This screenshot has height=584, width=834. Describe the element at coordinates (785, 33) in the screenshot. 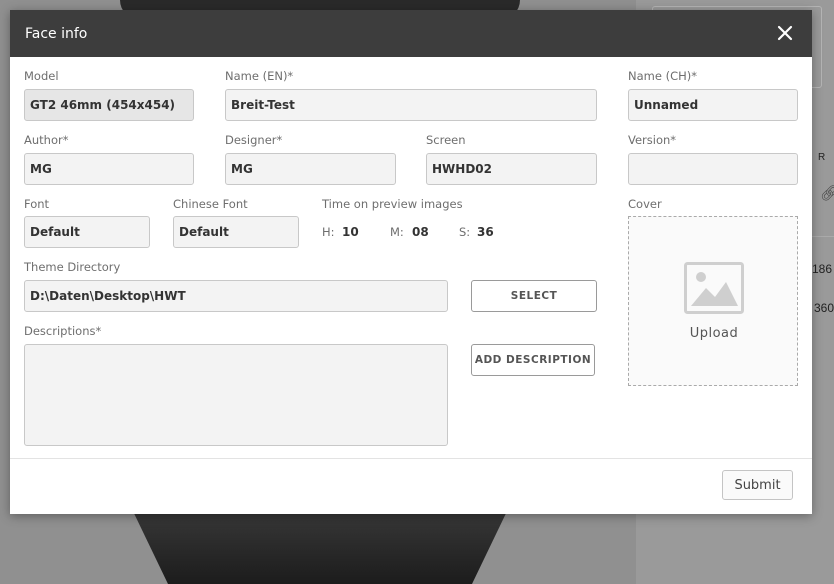

I see `close-icon` at that location.